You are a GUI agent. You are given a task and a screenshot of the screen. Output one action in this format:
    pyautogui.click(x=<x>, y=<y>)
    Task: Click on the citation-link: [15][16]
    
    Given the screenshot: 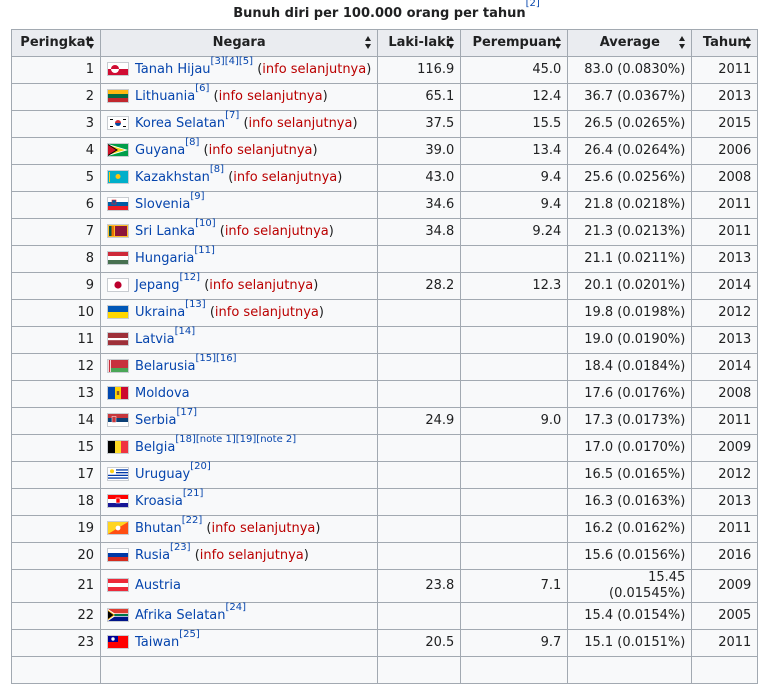 What is the action you would take?
    pyautogui.click(x=215, y=358)
    